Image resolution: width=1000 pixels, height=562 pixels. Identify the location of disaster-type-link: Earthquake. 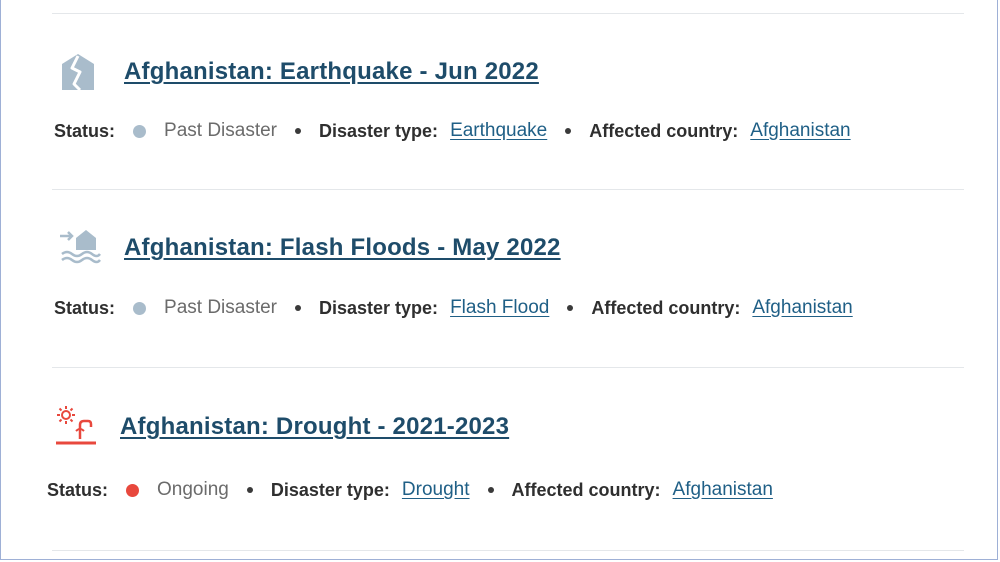
(498, 131).